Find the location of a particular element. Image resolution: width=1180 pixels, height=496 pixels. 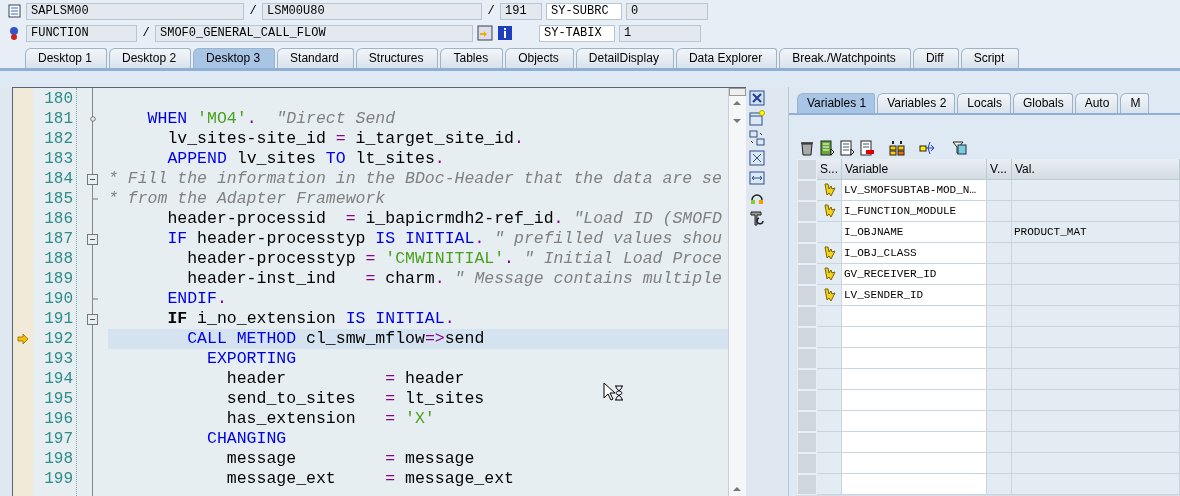

variable-cell: I_OBJNAME is located at coordinates (914, 232).